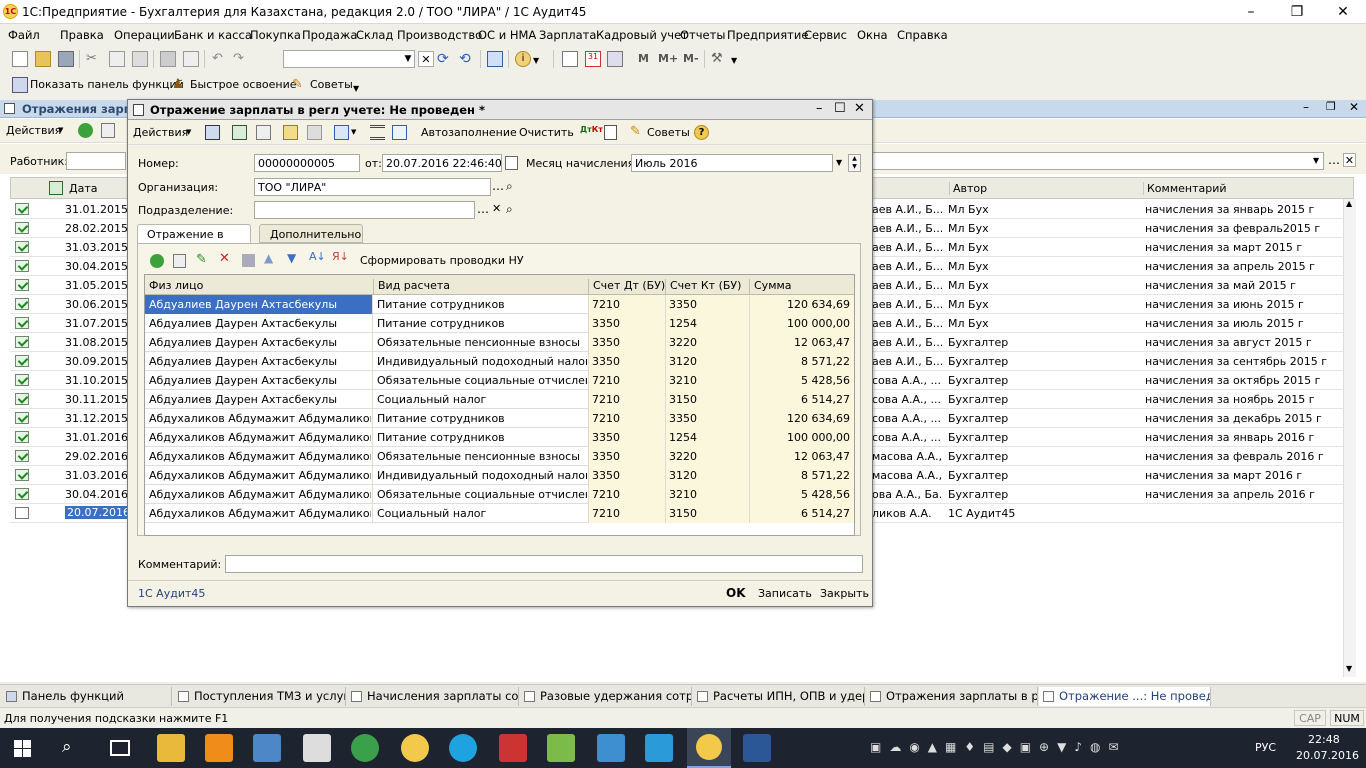  What do you see at coordinates (241, 59) in the screenshot?
I see `redo-icon: ↷` at bounding box center [241, 59].